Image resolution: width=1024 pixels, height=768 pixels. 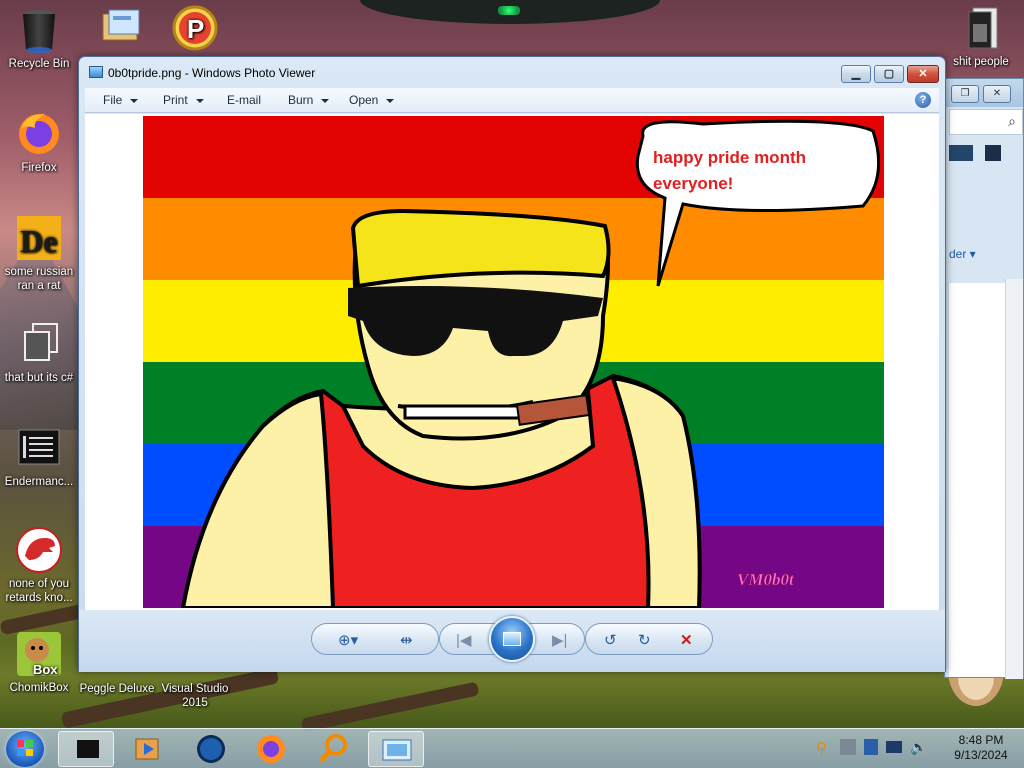 What do you see at coordinates (39, 168) in the screenshot?
I see `desktop-icon-label: Firefox` at bounding box center [39, 168].